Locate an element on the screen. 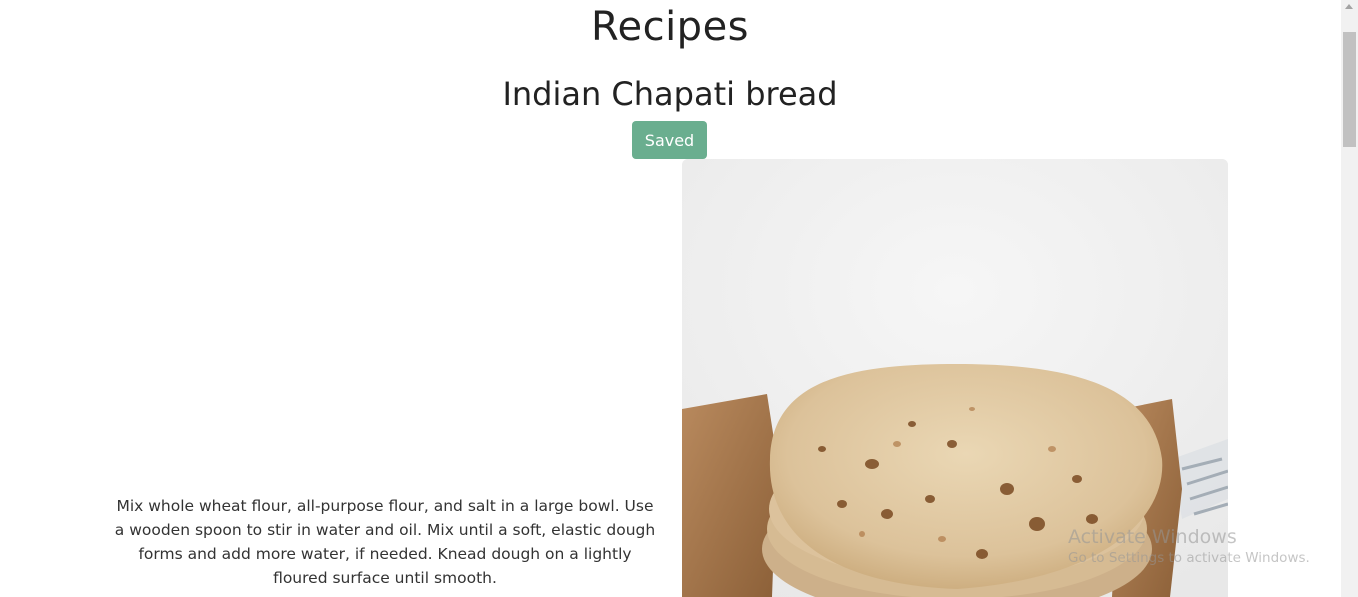  scroll-up-arrow-icon is located at coordinates (1349, 6).